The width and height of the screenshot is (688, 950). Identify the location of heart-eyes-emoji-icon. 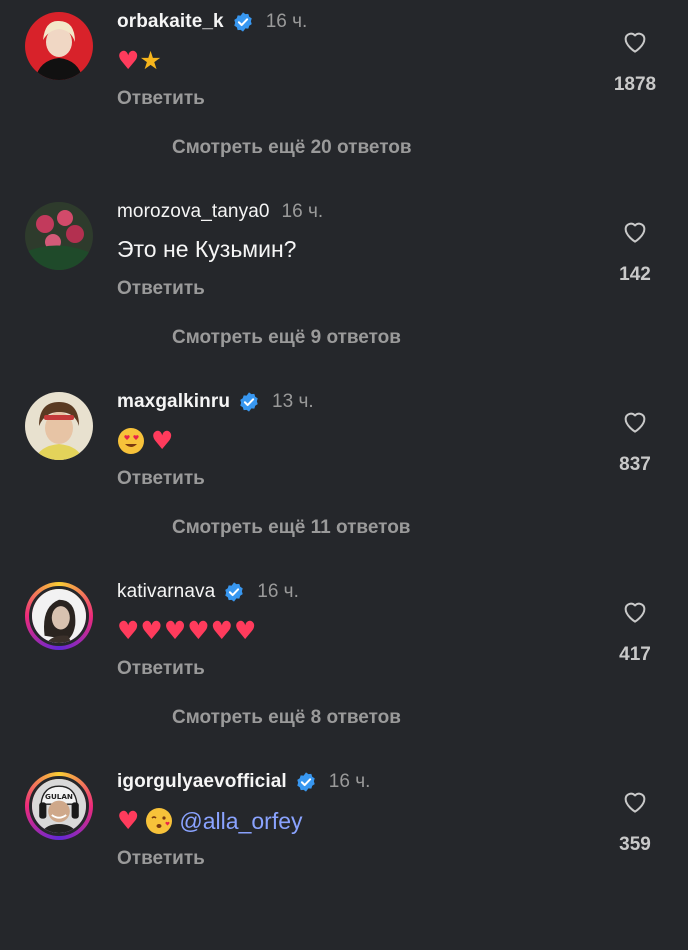
(131, 441).